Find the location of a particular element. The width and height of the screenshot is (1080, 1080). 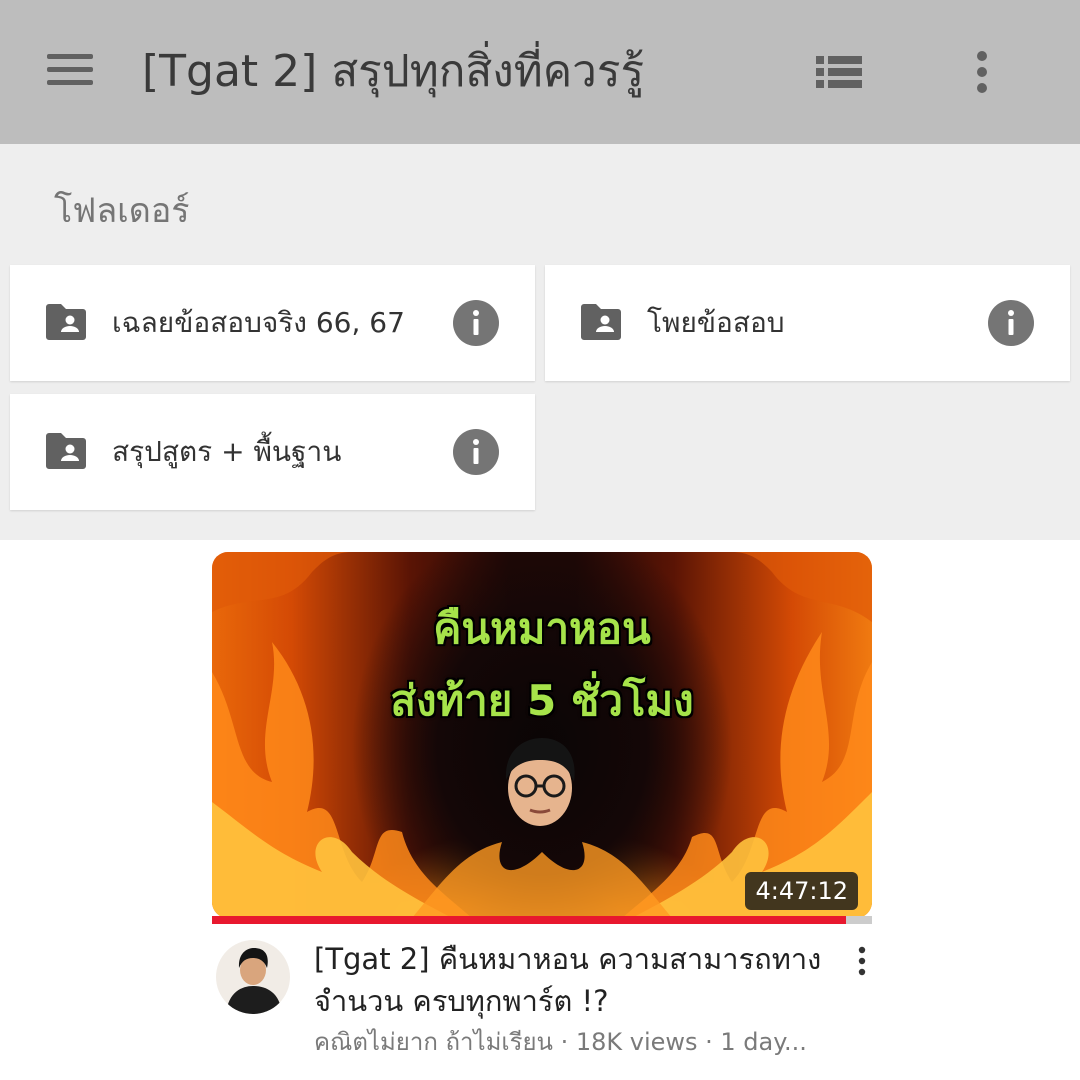

presenter-face-image is located at coordinates (540, 782).